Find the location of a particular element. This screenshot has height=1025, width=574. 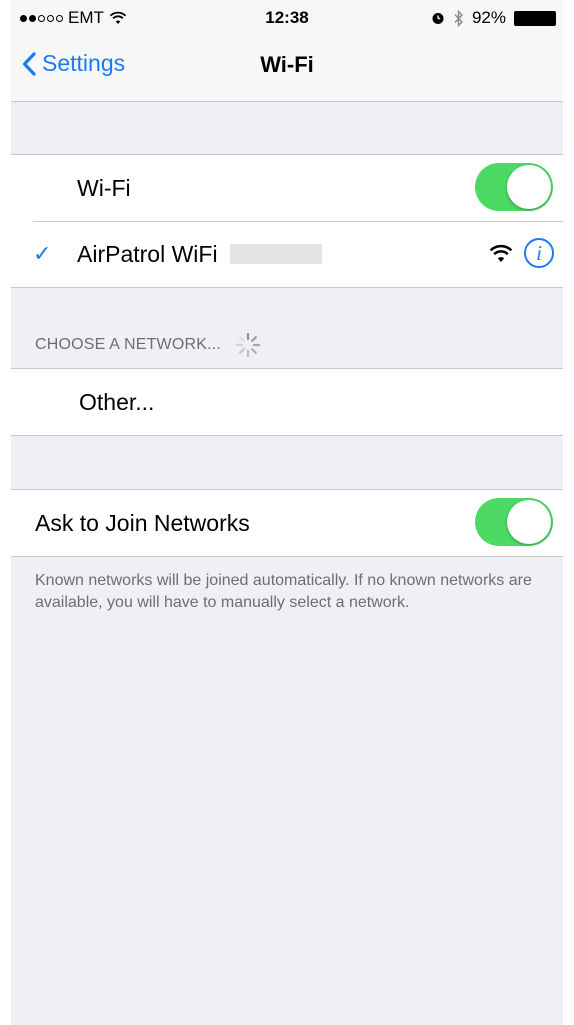

wifi-signal-icon is located at coordinates (501, 253).